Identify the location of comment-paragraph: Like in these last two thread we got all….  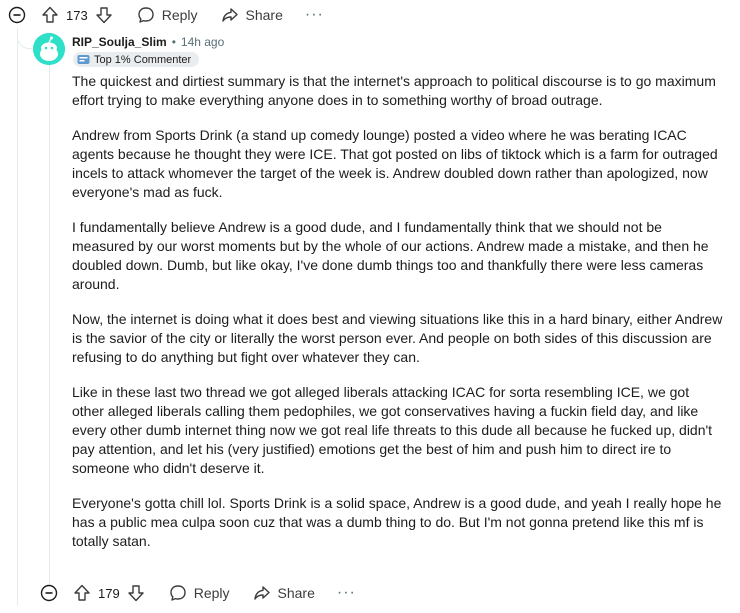
(392, 430).